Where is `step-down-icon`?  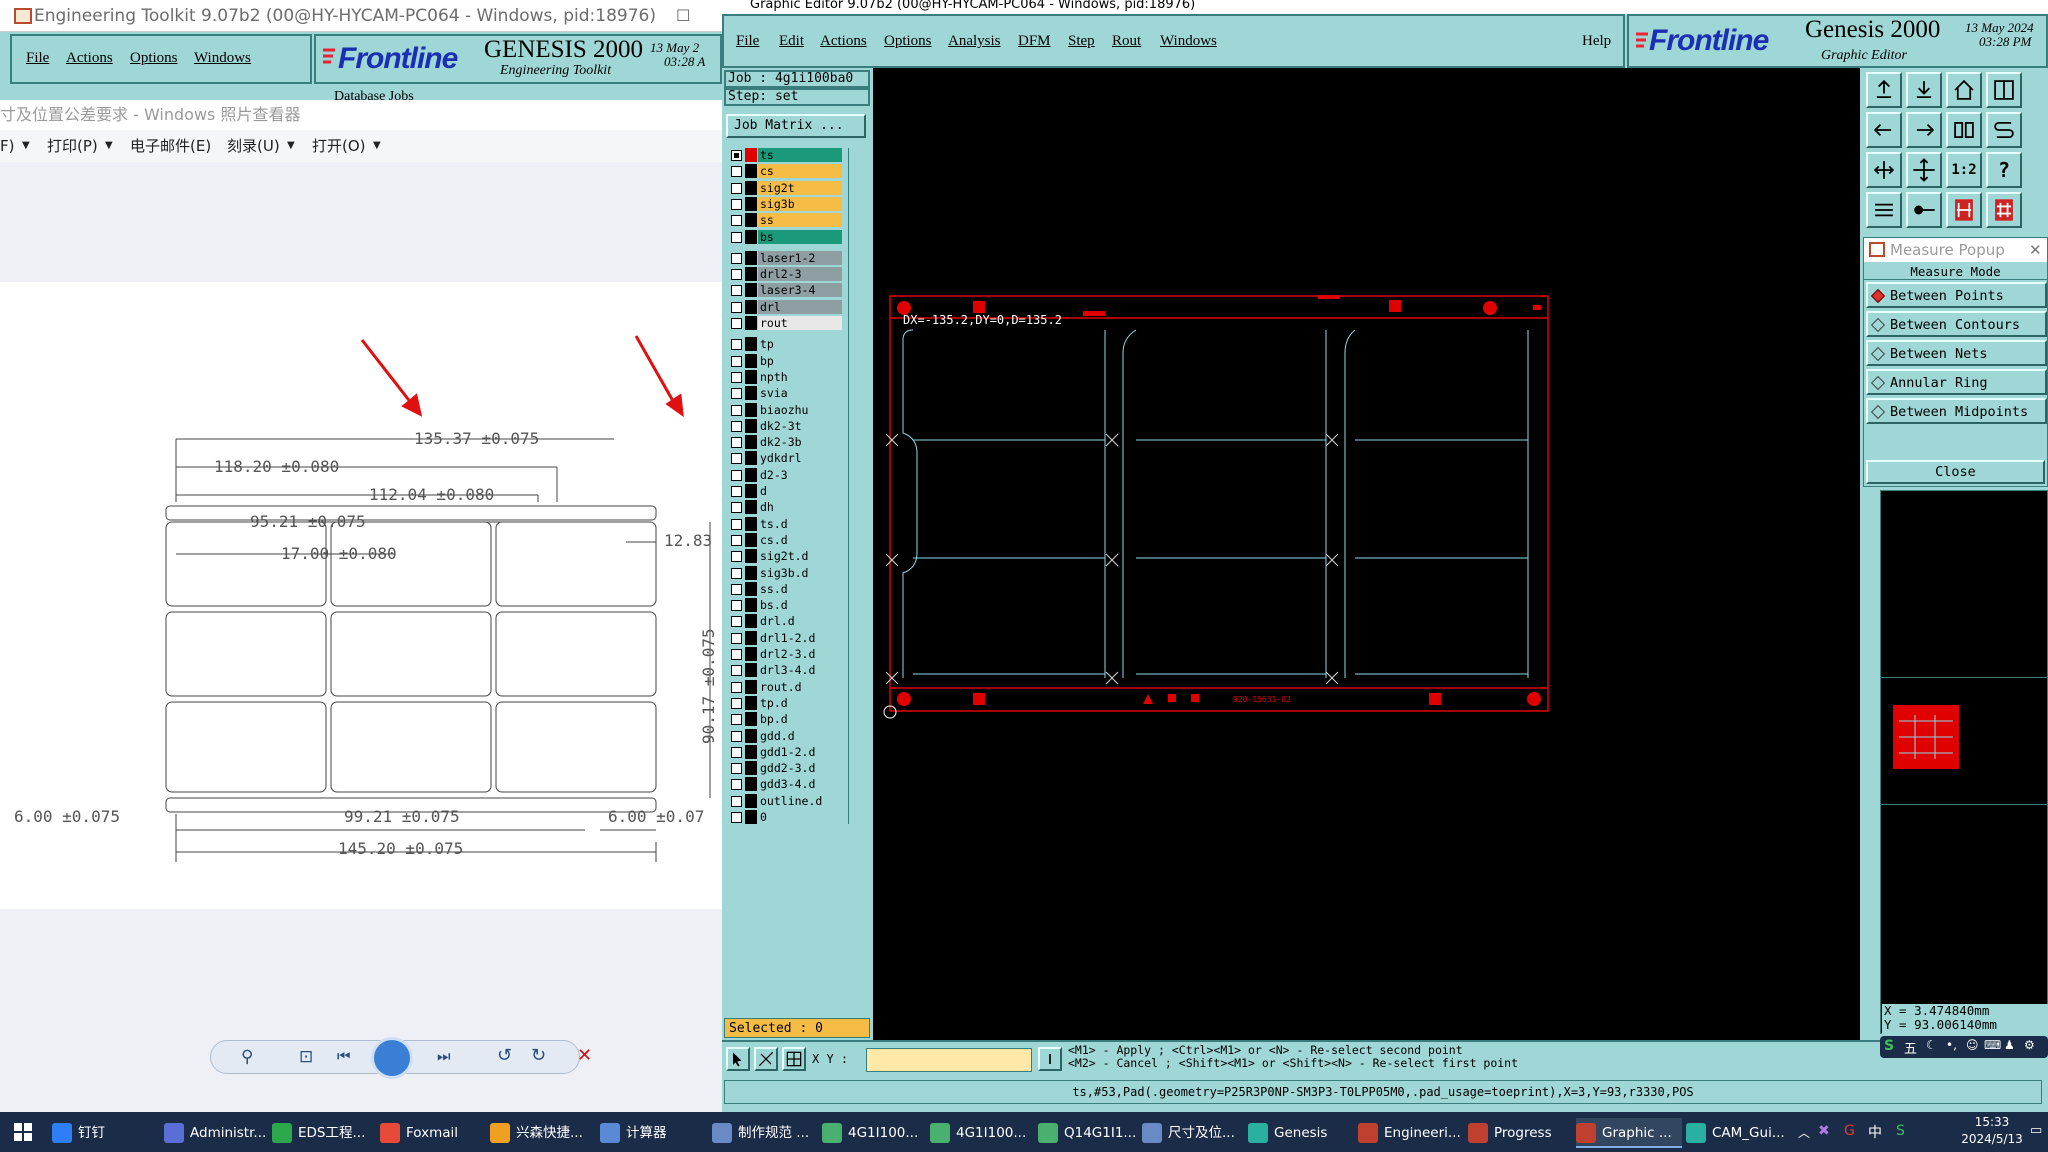 step-down-icon is located at coordinates (1924, 90).